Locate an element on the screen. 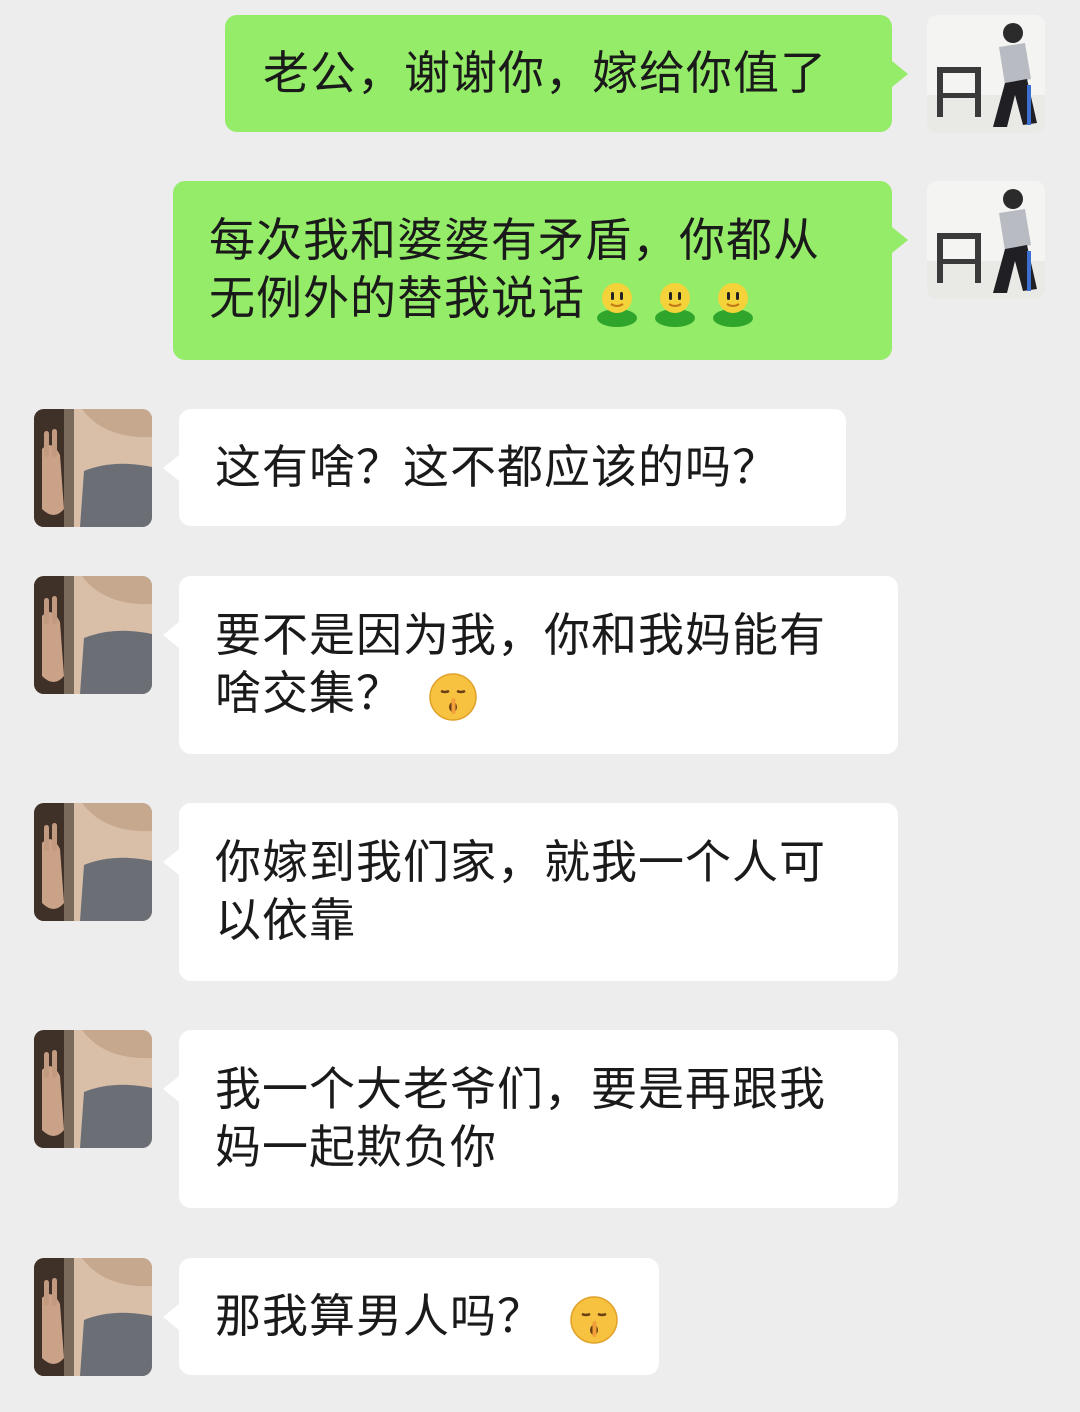  message-row-received: 要不是因为我，你和我妈能有 啥交集？ is located at coordinates (540, 666).